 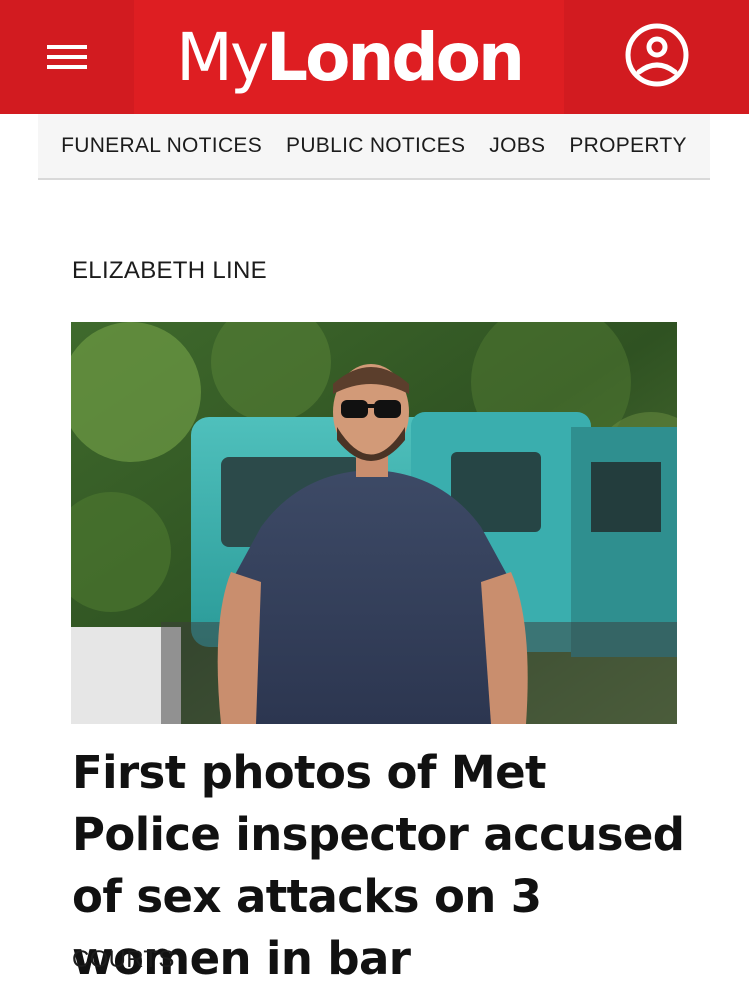 What do you see at coordinates (395, 57) in the screenshot?
I see `logo-london: London` at bounding box center [395, 57].